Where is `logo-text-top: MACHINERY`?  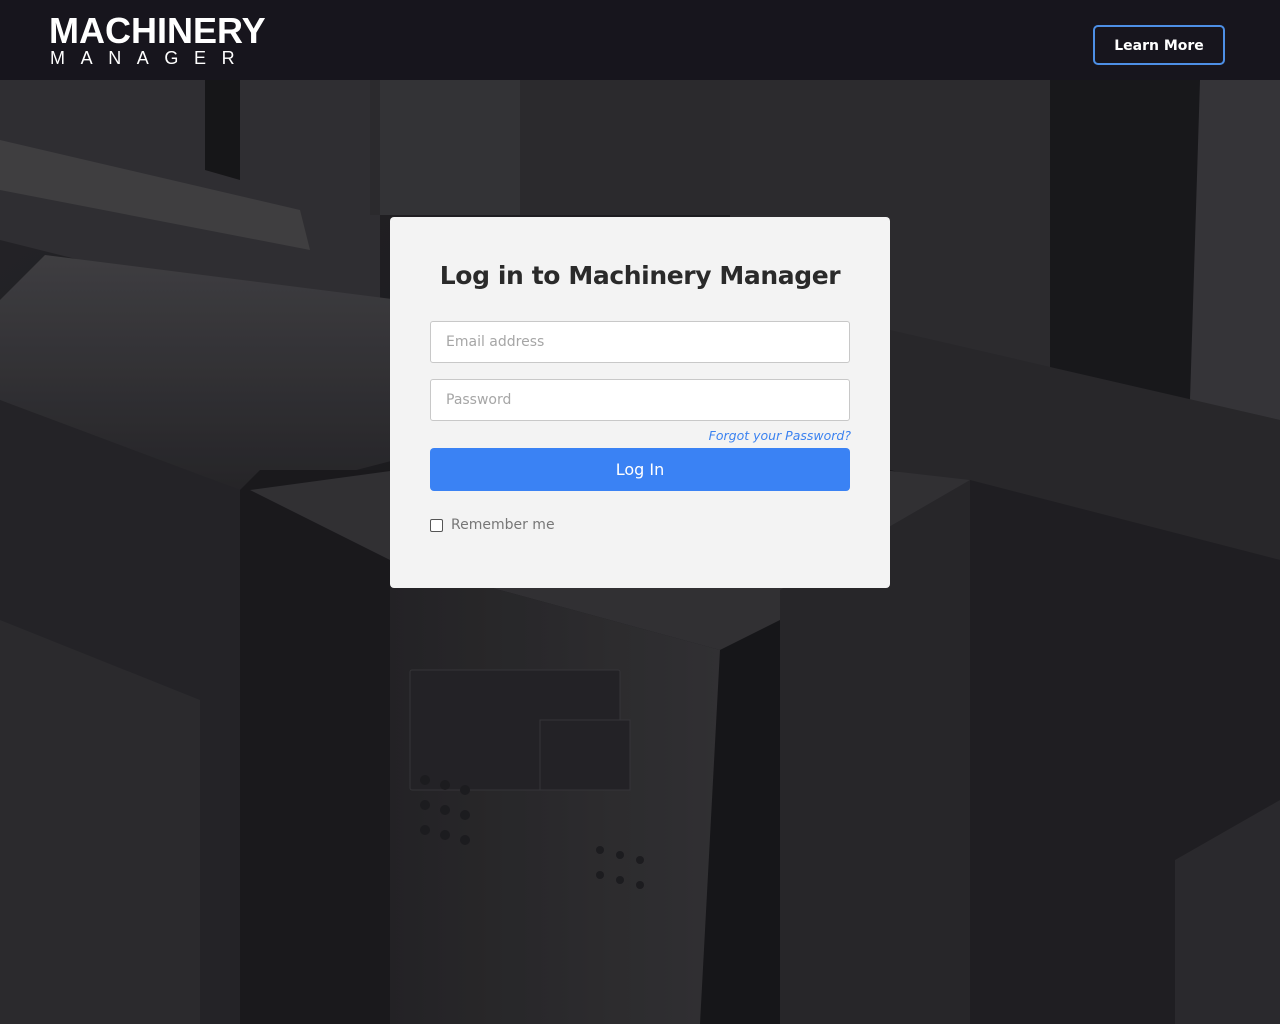
logo-text-top: MACHINERY is located at coordinates (157, 30).